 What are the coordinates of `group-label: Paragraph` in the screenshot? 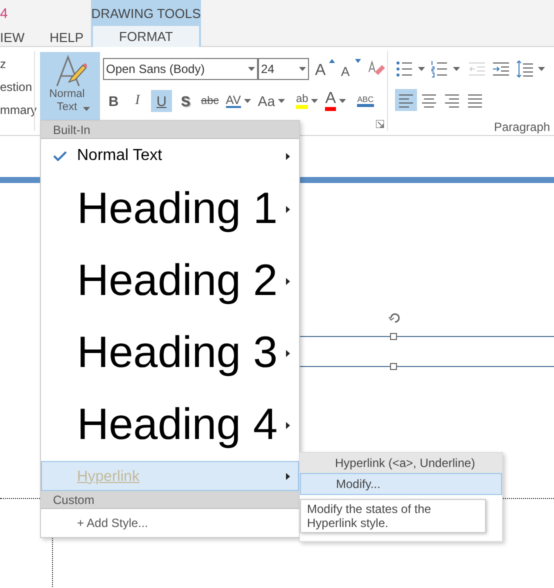 It's located at (522, 127).